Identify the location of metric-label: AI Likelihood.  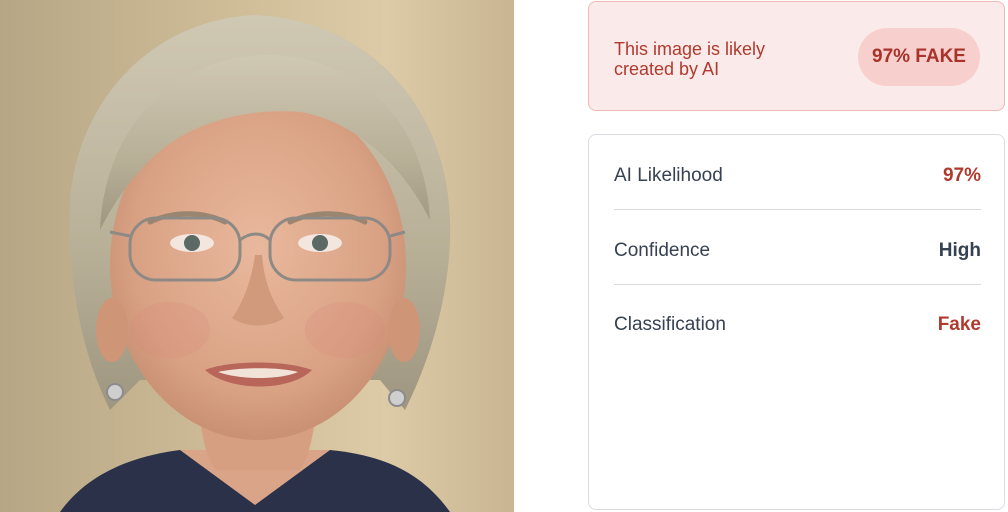
(668, 175).